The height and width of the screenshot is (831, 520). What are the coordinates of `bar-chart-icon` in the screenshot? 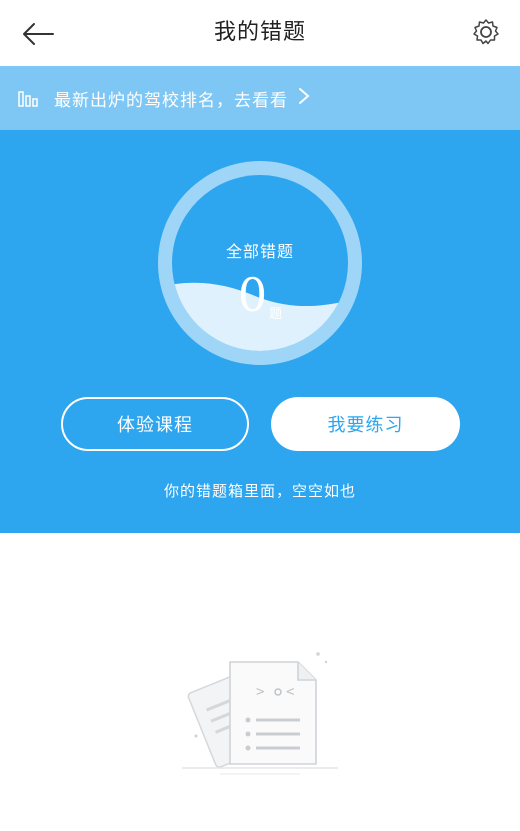 It's located at (29, 98).